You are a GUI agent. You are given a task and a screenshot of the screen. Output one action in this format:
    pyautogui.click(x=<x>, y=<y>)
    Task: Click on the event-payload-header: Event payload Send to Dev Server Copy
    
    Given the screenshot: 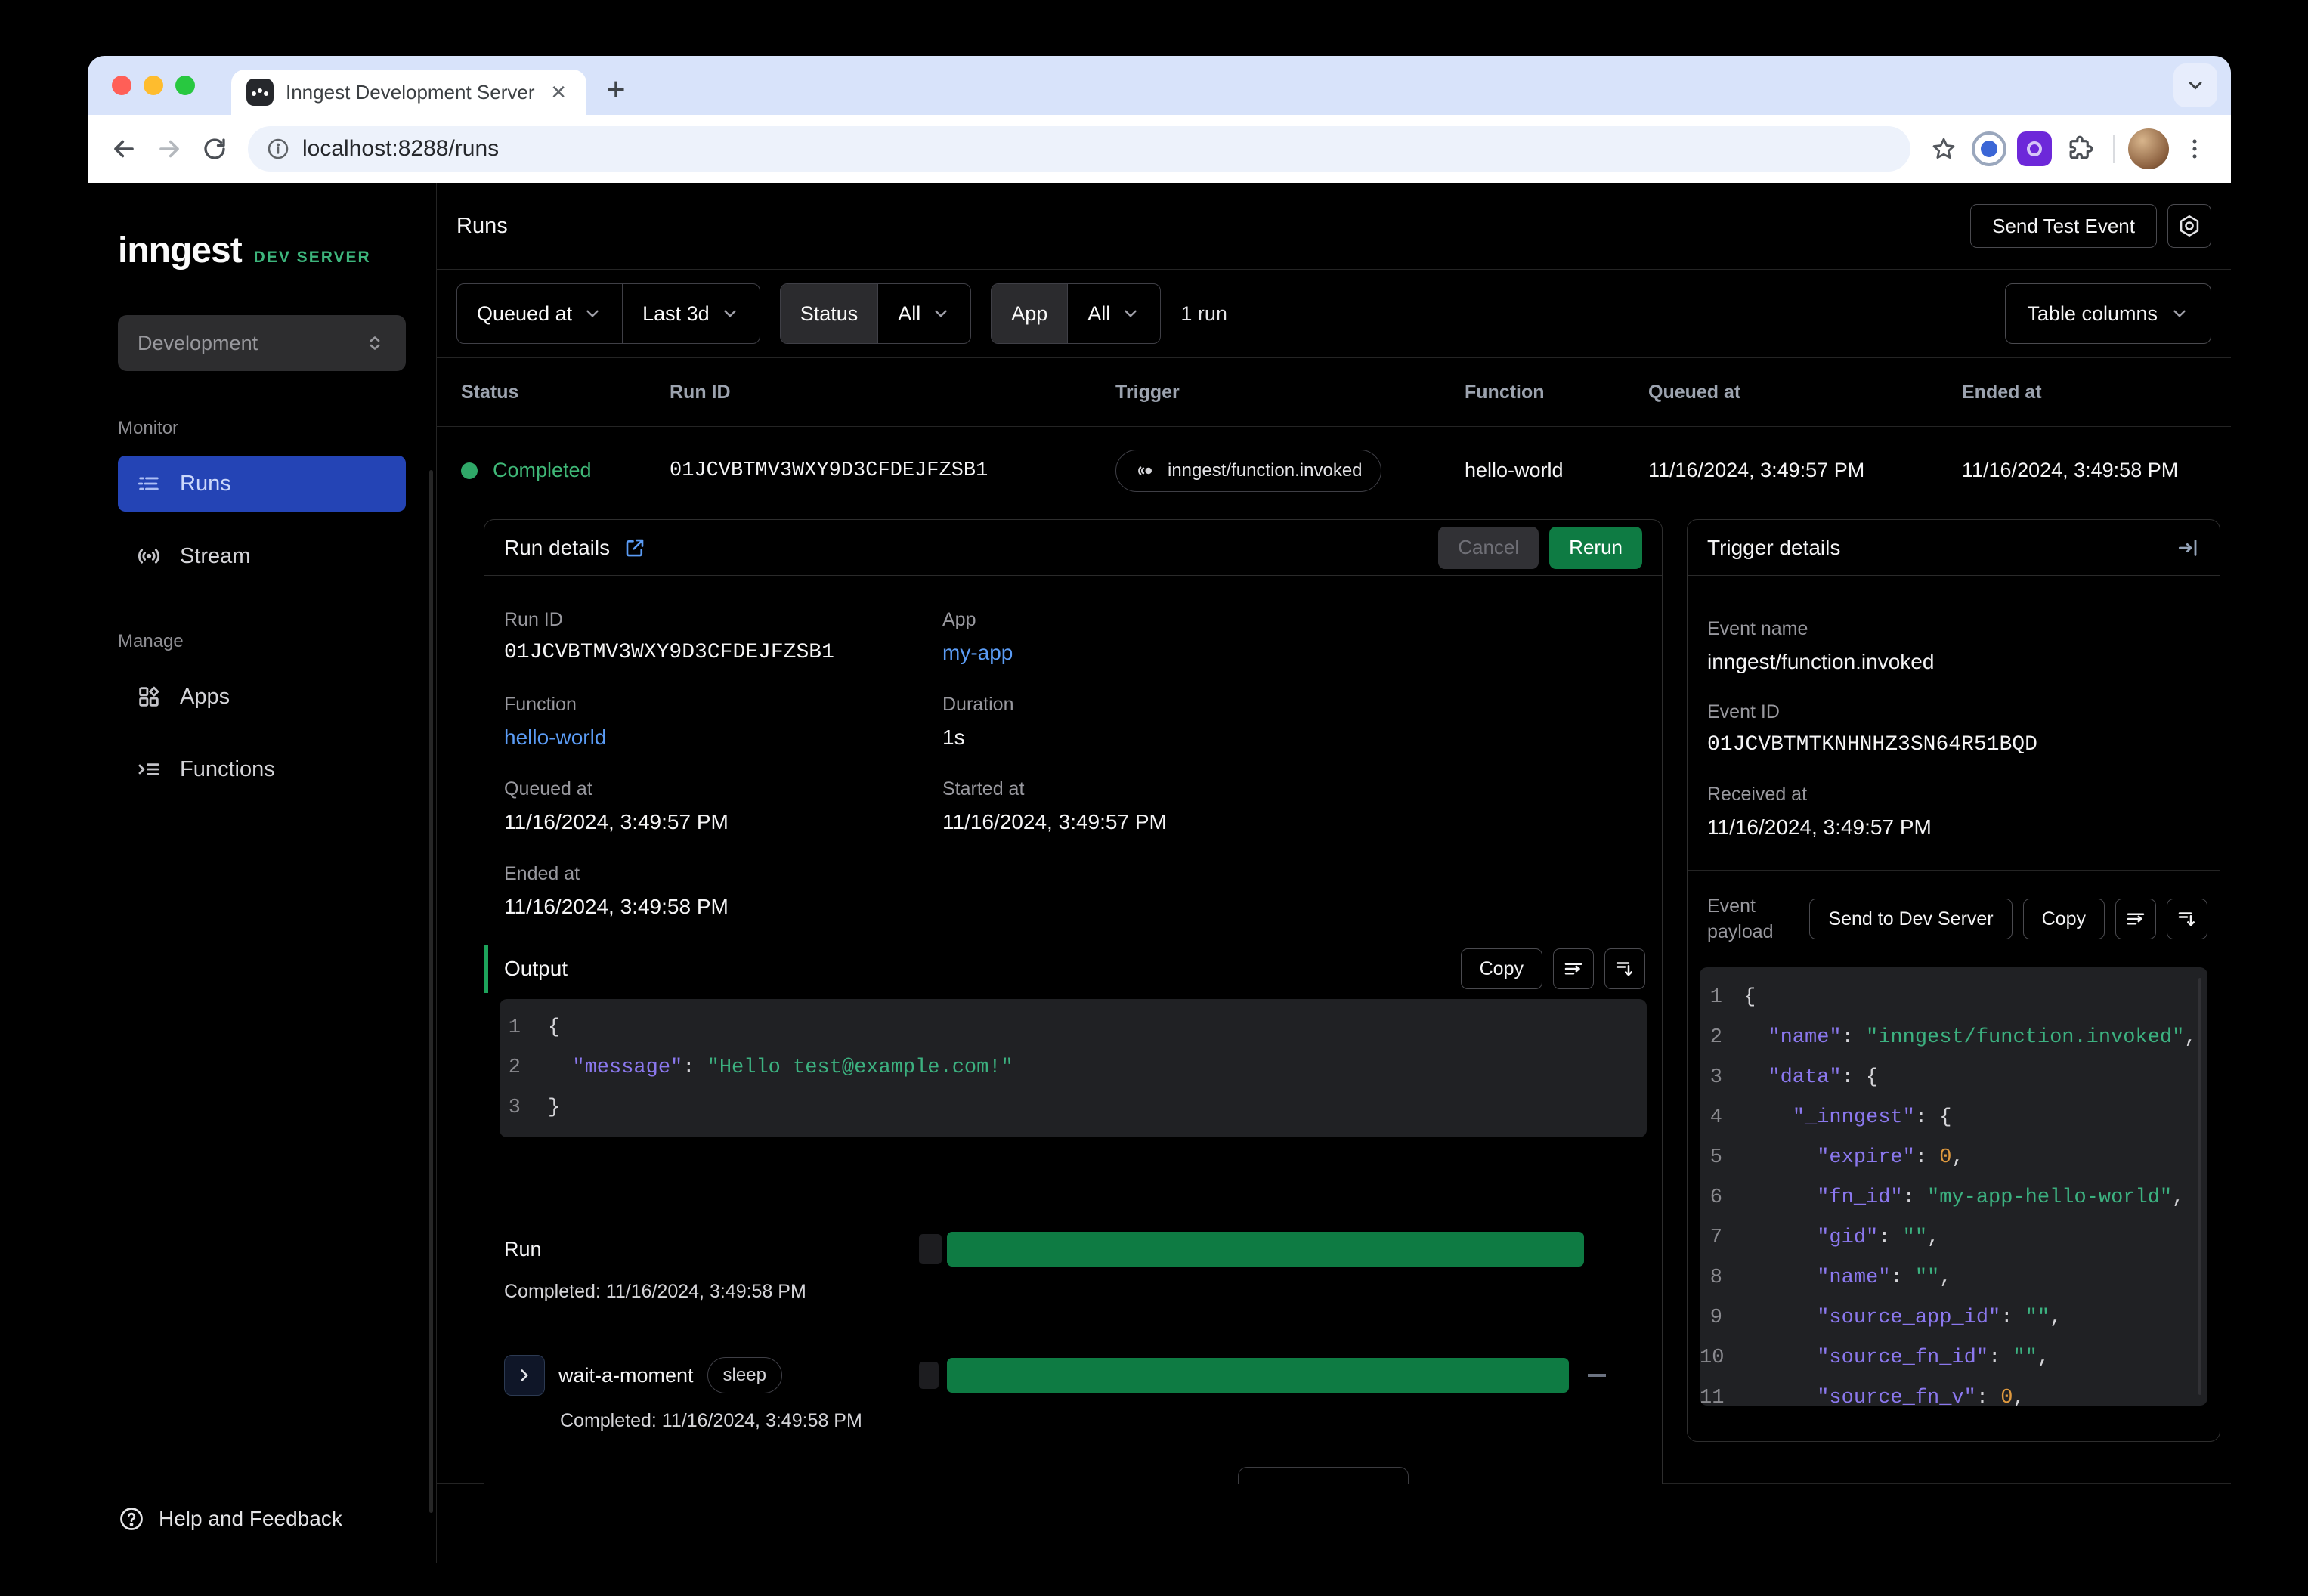 What is the action you would take?
    pyautogui.click(x=1954, y=917)
    